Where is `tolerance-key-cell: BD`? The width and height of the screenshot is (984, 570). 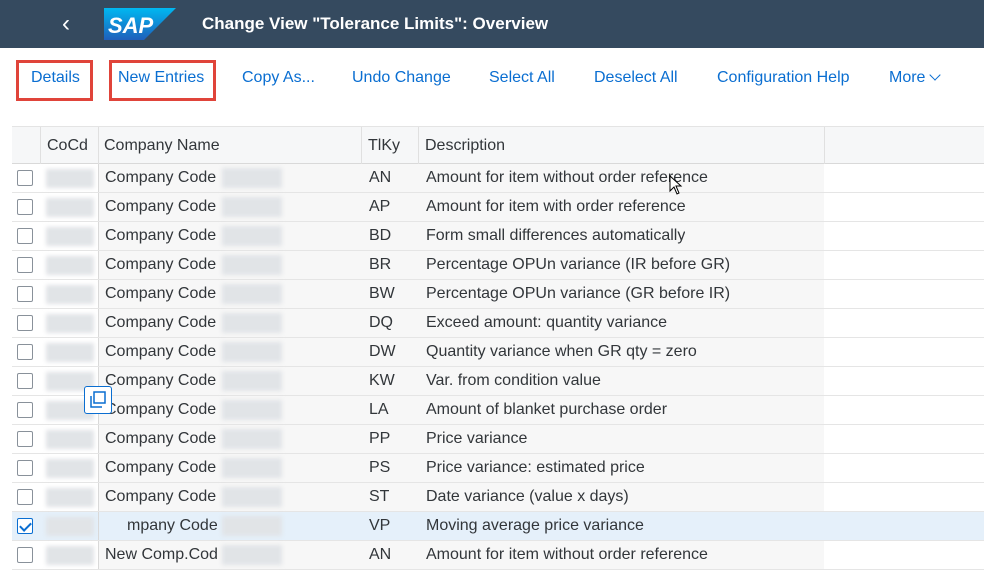 tolerance-key-cell: BD is located at coordinates (380, 236).